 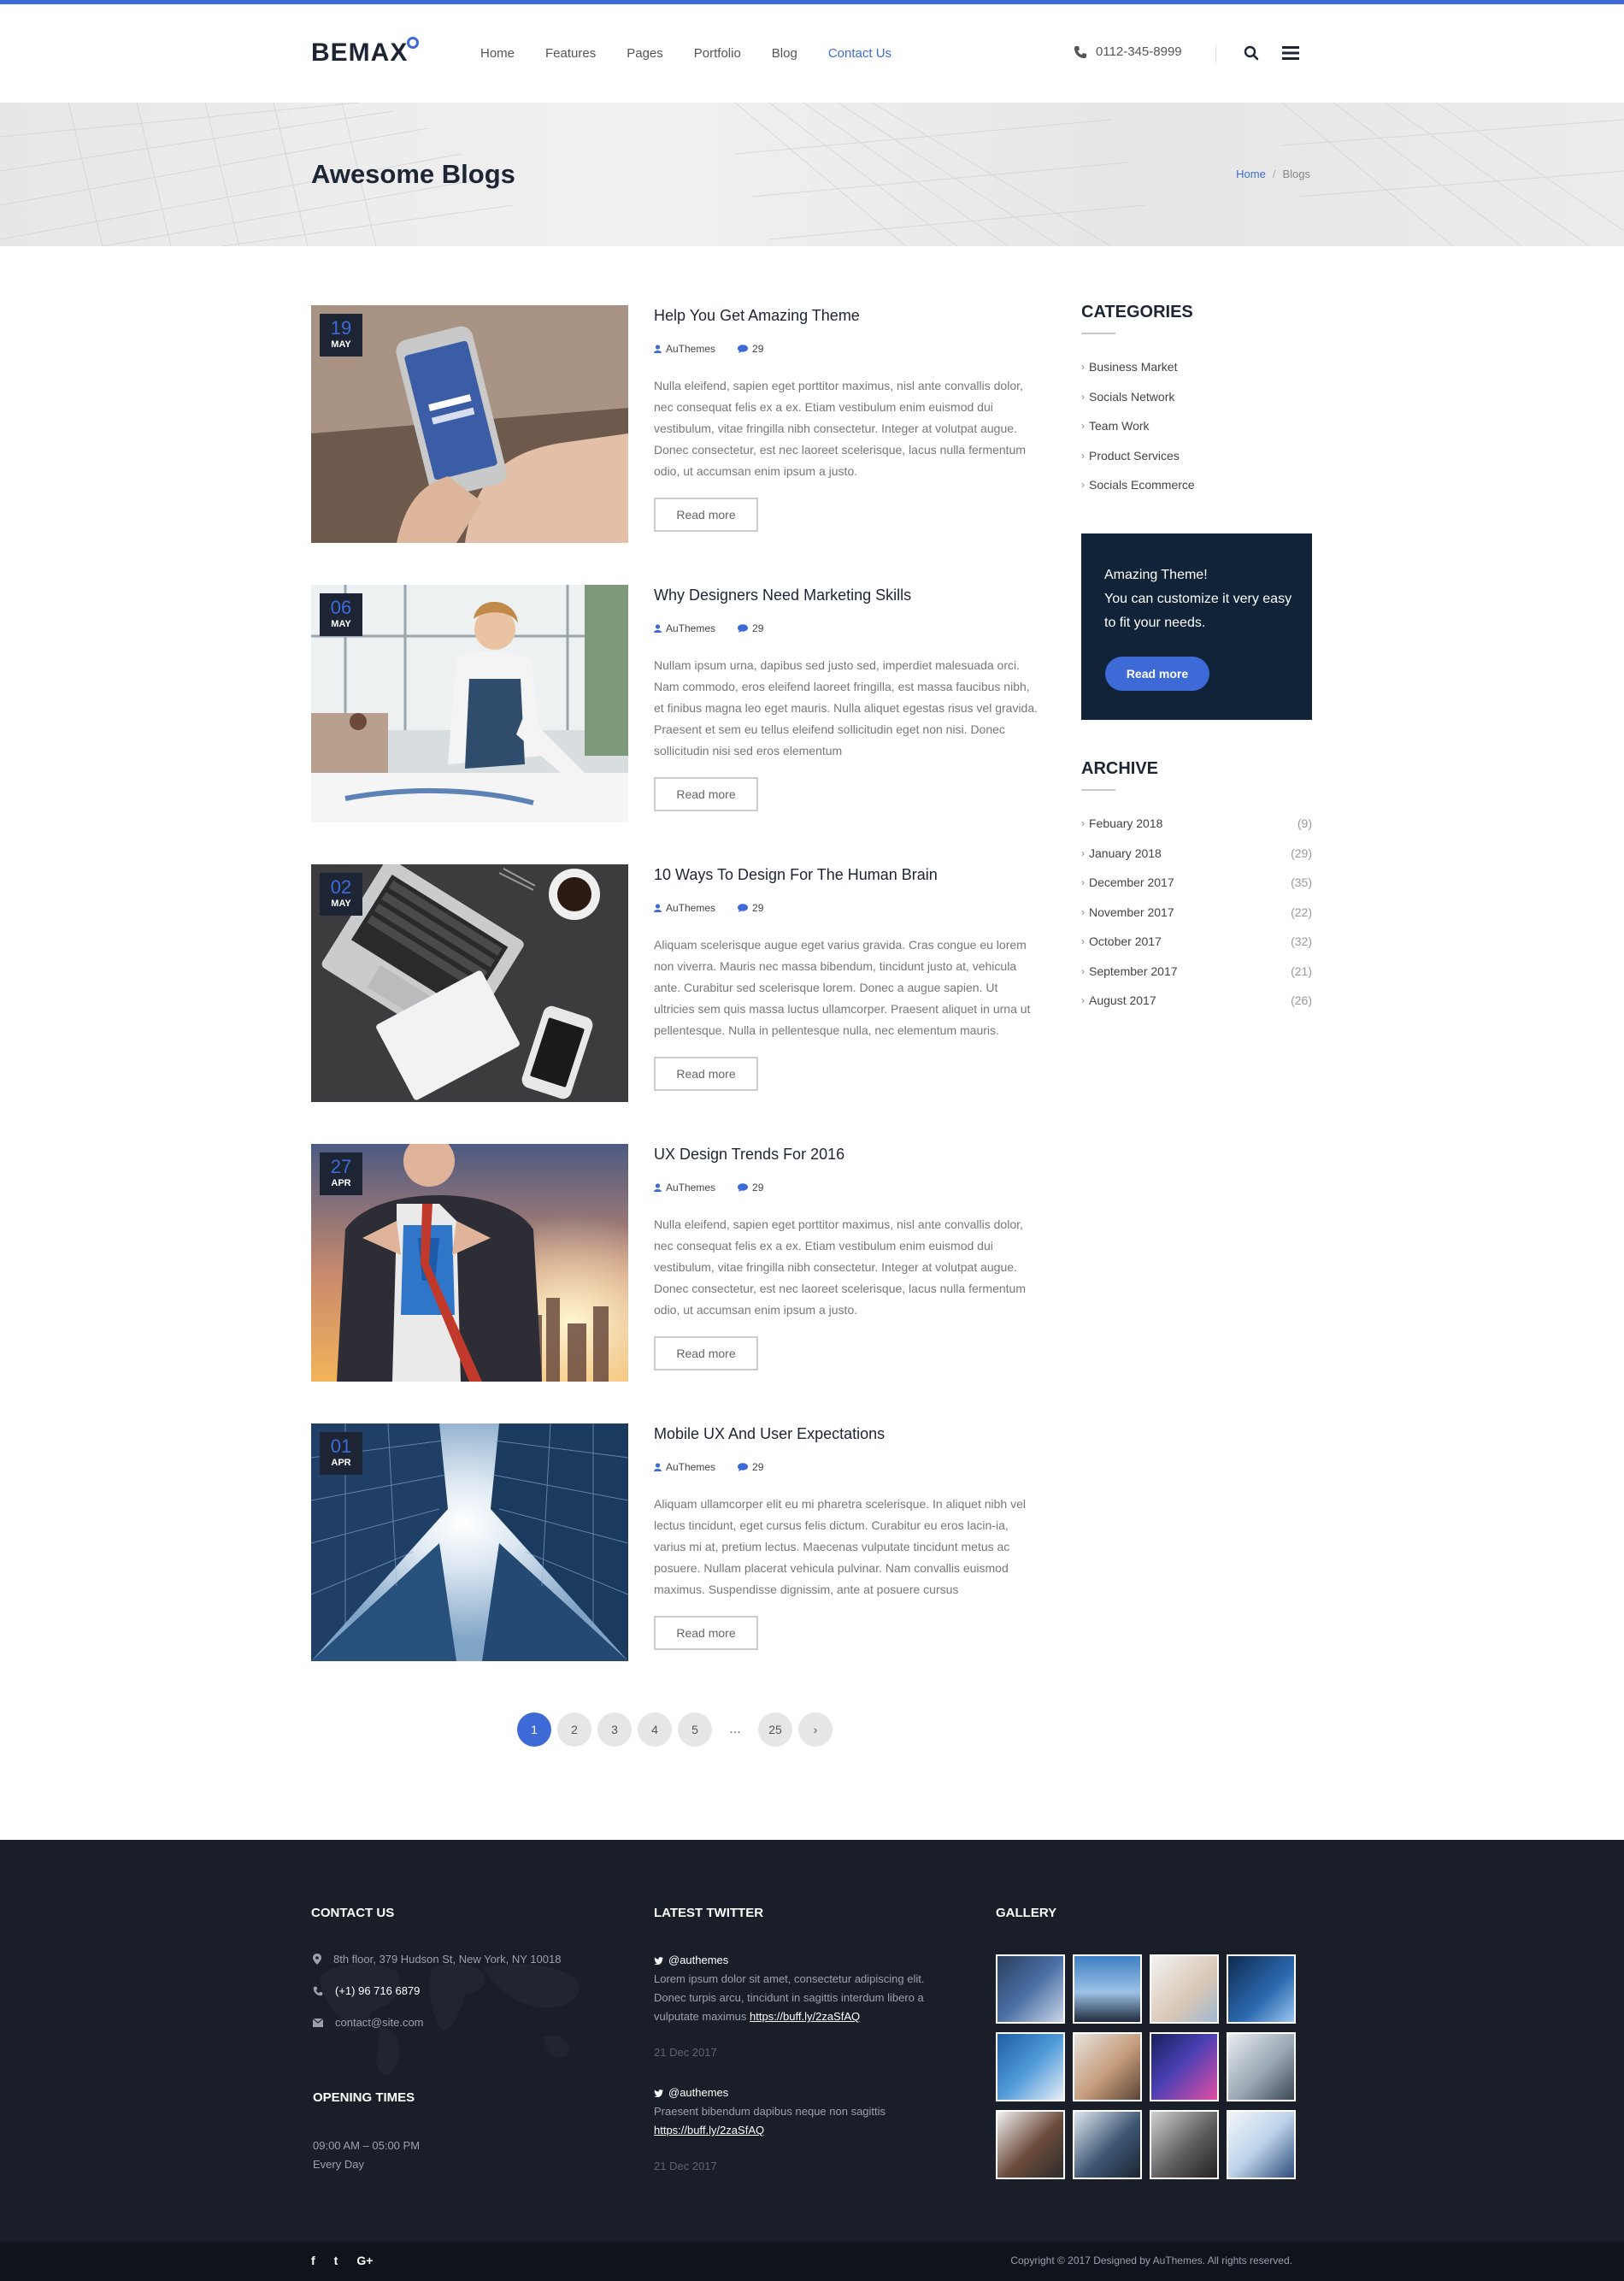 What do you see at coordinates (695, 1729) in the screenshot?
I see `page-button: 5` at bounding box center [695, 1729].